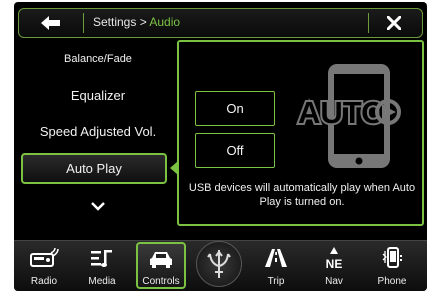  I want to click on nav-media: Media, so click(102, 265).